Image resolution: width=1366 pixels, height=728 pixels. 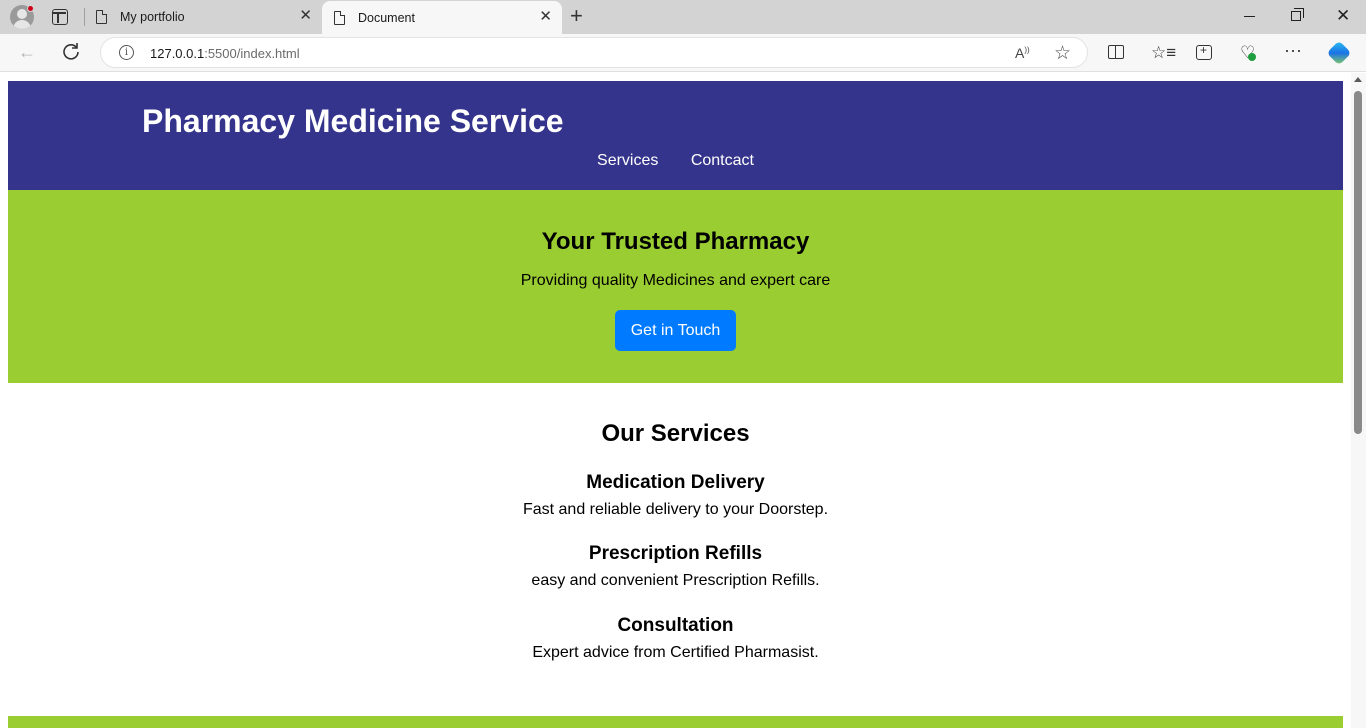 What do you see at coordinates (683, 17) in the screenshot?
I see `tab-strip: My portfolio ✕ Document ✕ + ✕` at bounding box center [683, 17].